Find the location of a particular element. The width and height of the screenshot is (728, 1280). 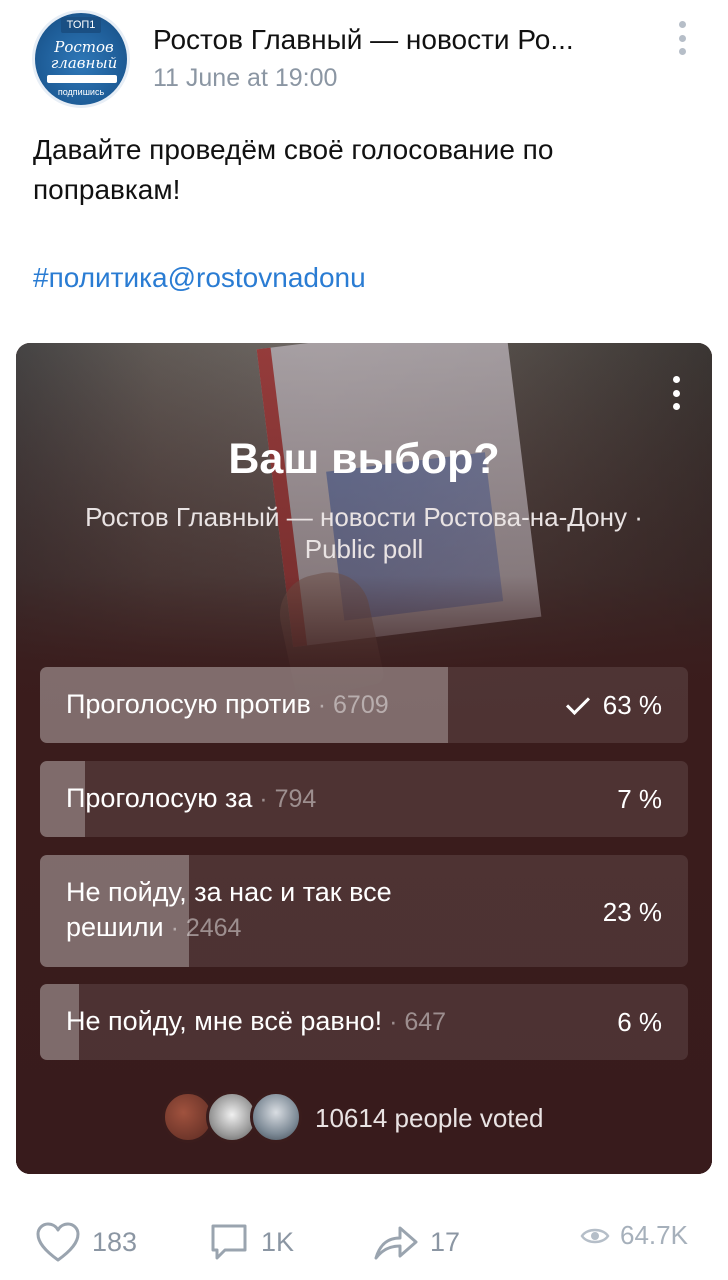

poll-more-vertical-icon is located at coordinates (676, 393).